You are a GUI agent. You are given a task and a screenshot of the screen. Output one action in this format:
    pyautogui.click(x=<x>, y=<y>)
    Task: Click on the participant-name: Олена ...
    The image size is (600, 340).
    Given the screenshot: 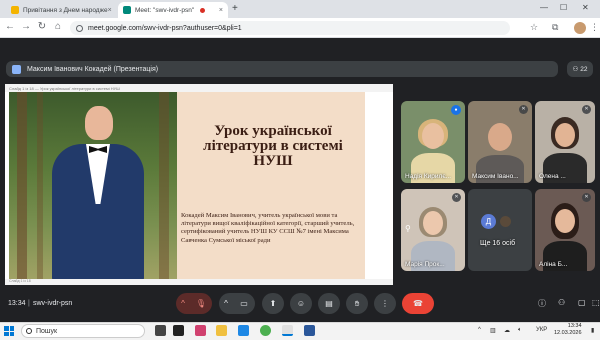 What is the action you would take?
    pyautogui.click(x=552, y=176)
    